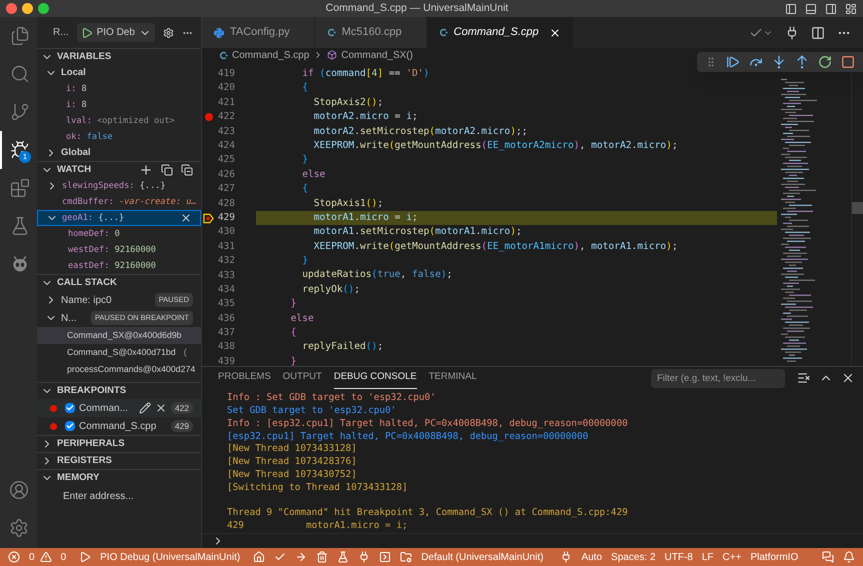 This screenshot has height=566, width=863. What do you see at coordinates (825, 62) in the screenshot?
I see `restart-icon` at bounding box center [825, 62].